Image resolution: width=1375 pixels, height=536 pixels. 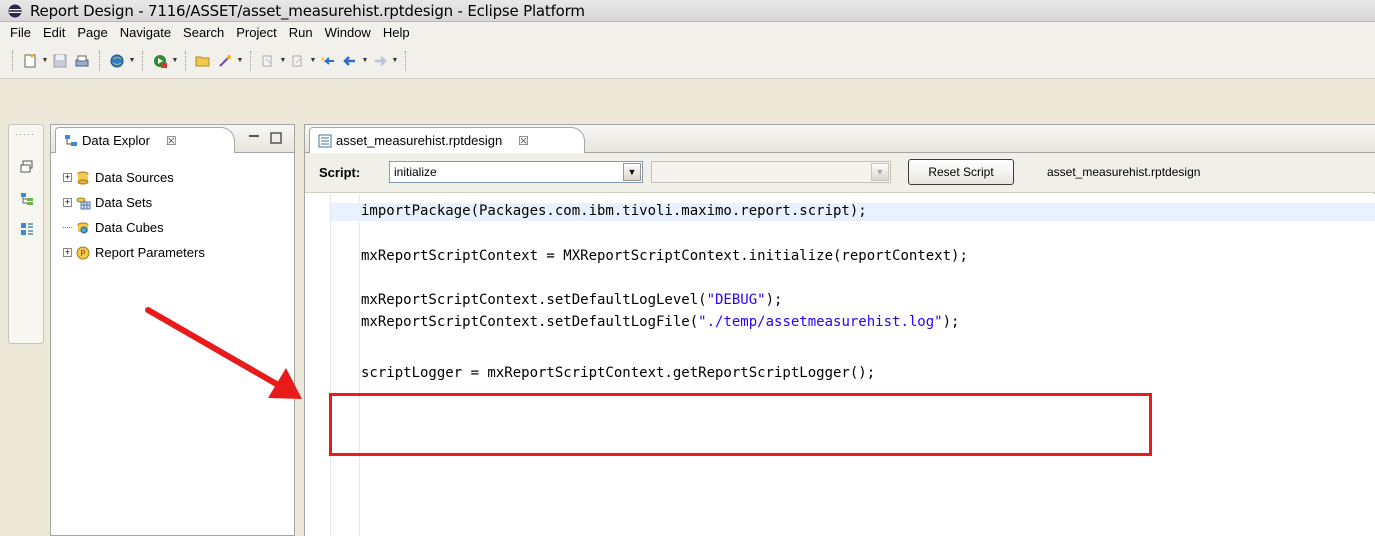 I want to click on run-icon, so click(x=160, y=61).